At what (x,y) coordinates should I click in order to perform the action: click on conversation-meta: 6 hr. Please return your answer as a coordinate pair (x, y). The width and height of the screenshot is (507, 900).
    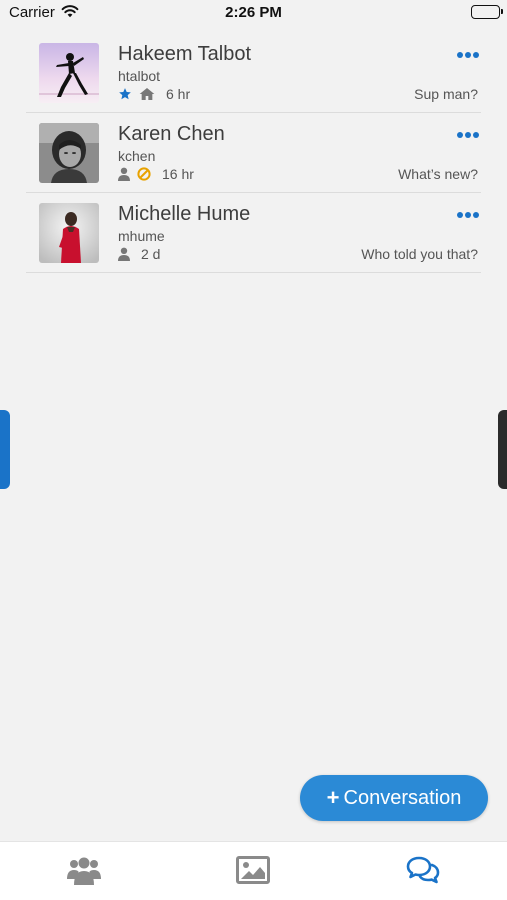
    Looking at the image, I should click on (154, 94).